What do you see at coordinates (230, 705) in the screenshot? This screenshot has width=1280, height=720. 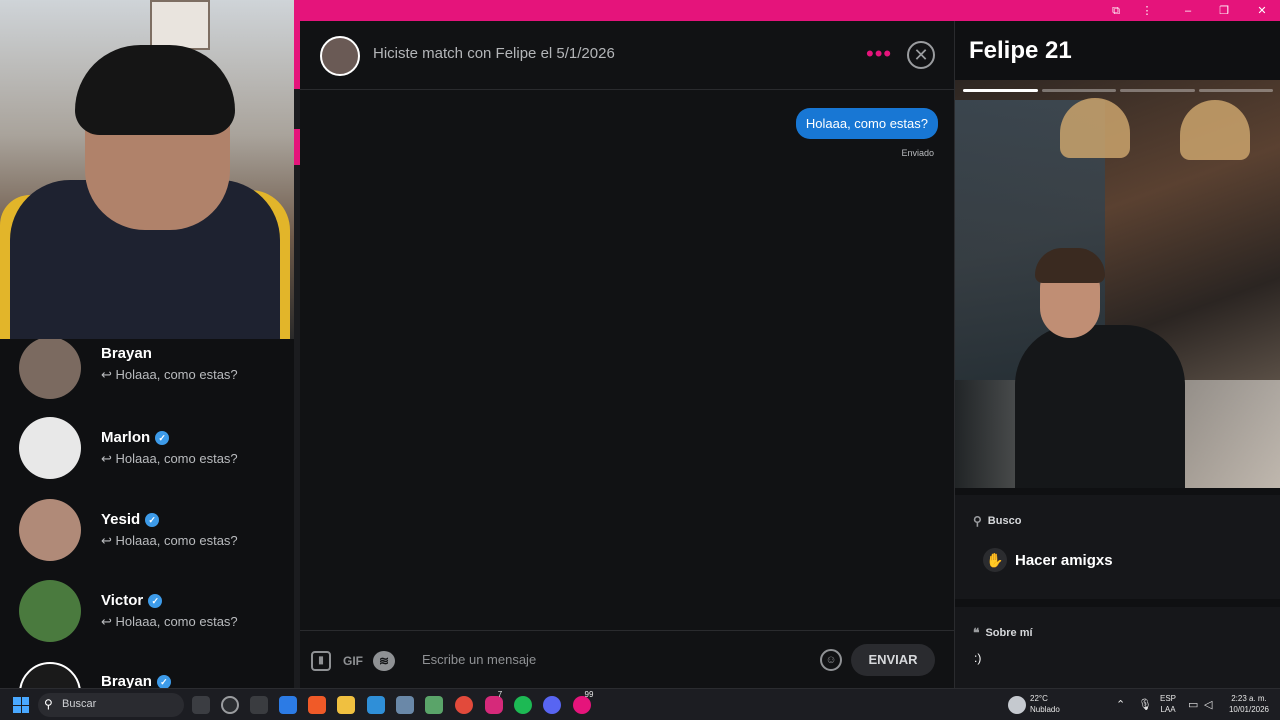 I see `copilot-icon` at bounding box center [230, 705].